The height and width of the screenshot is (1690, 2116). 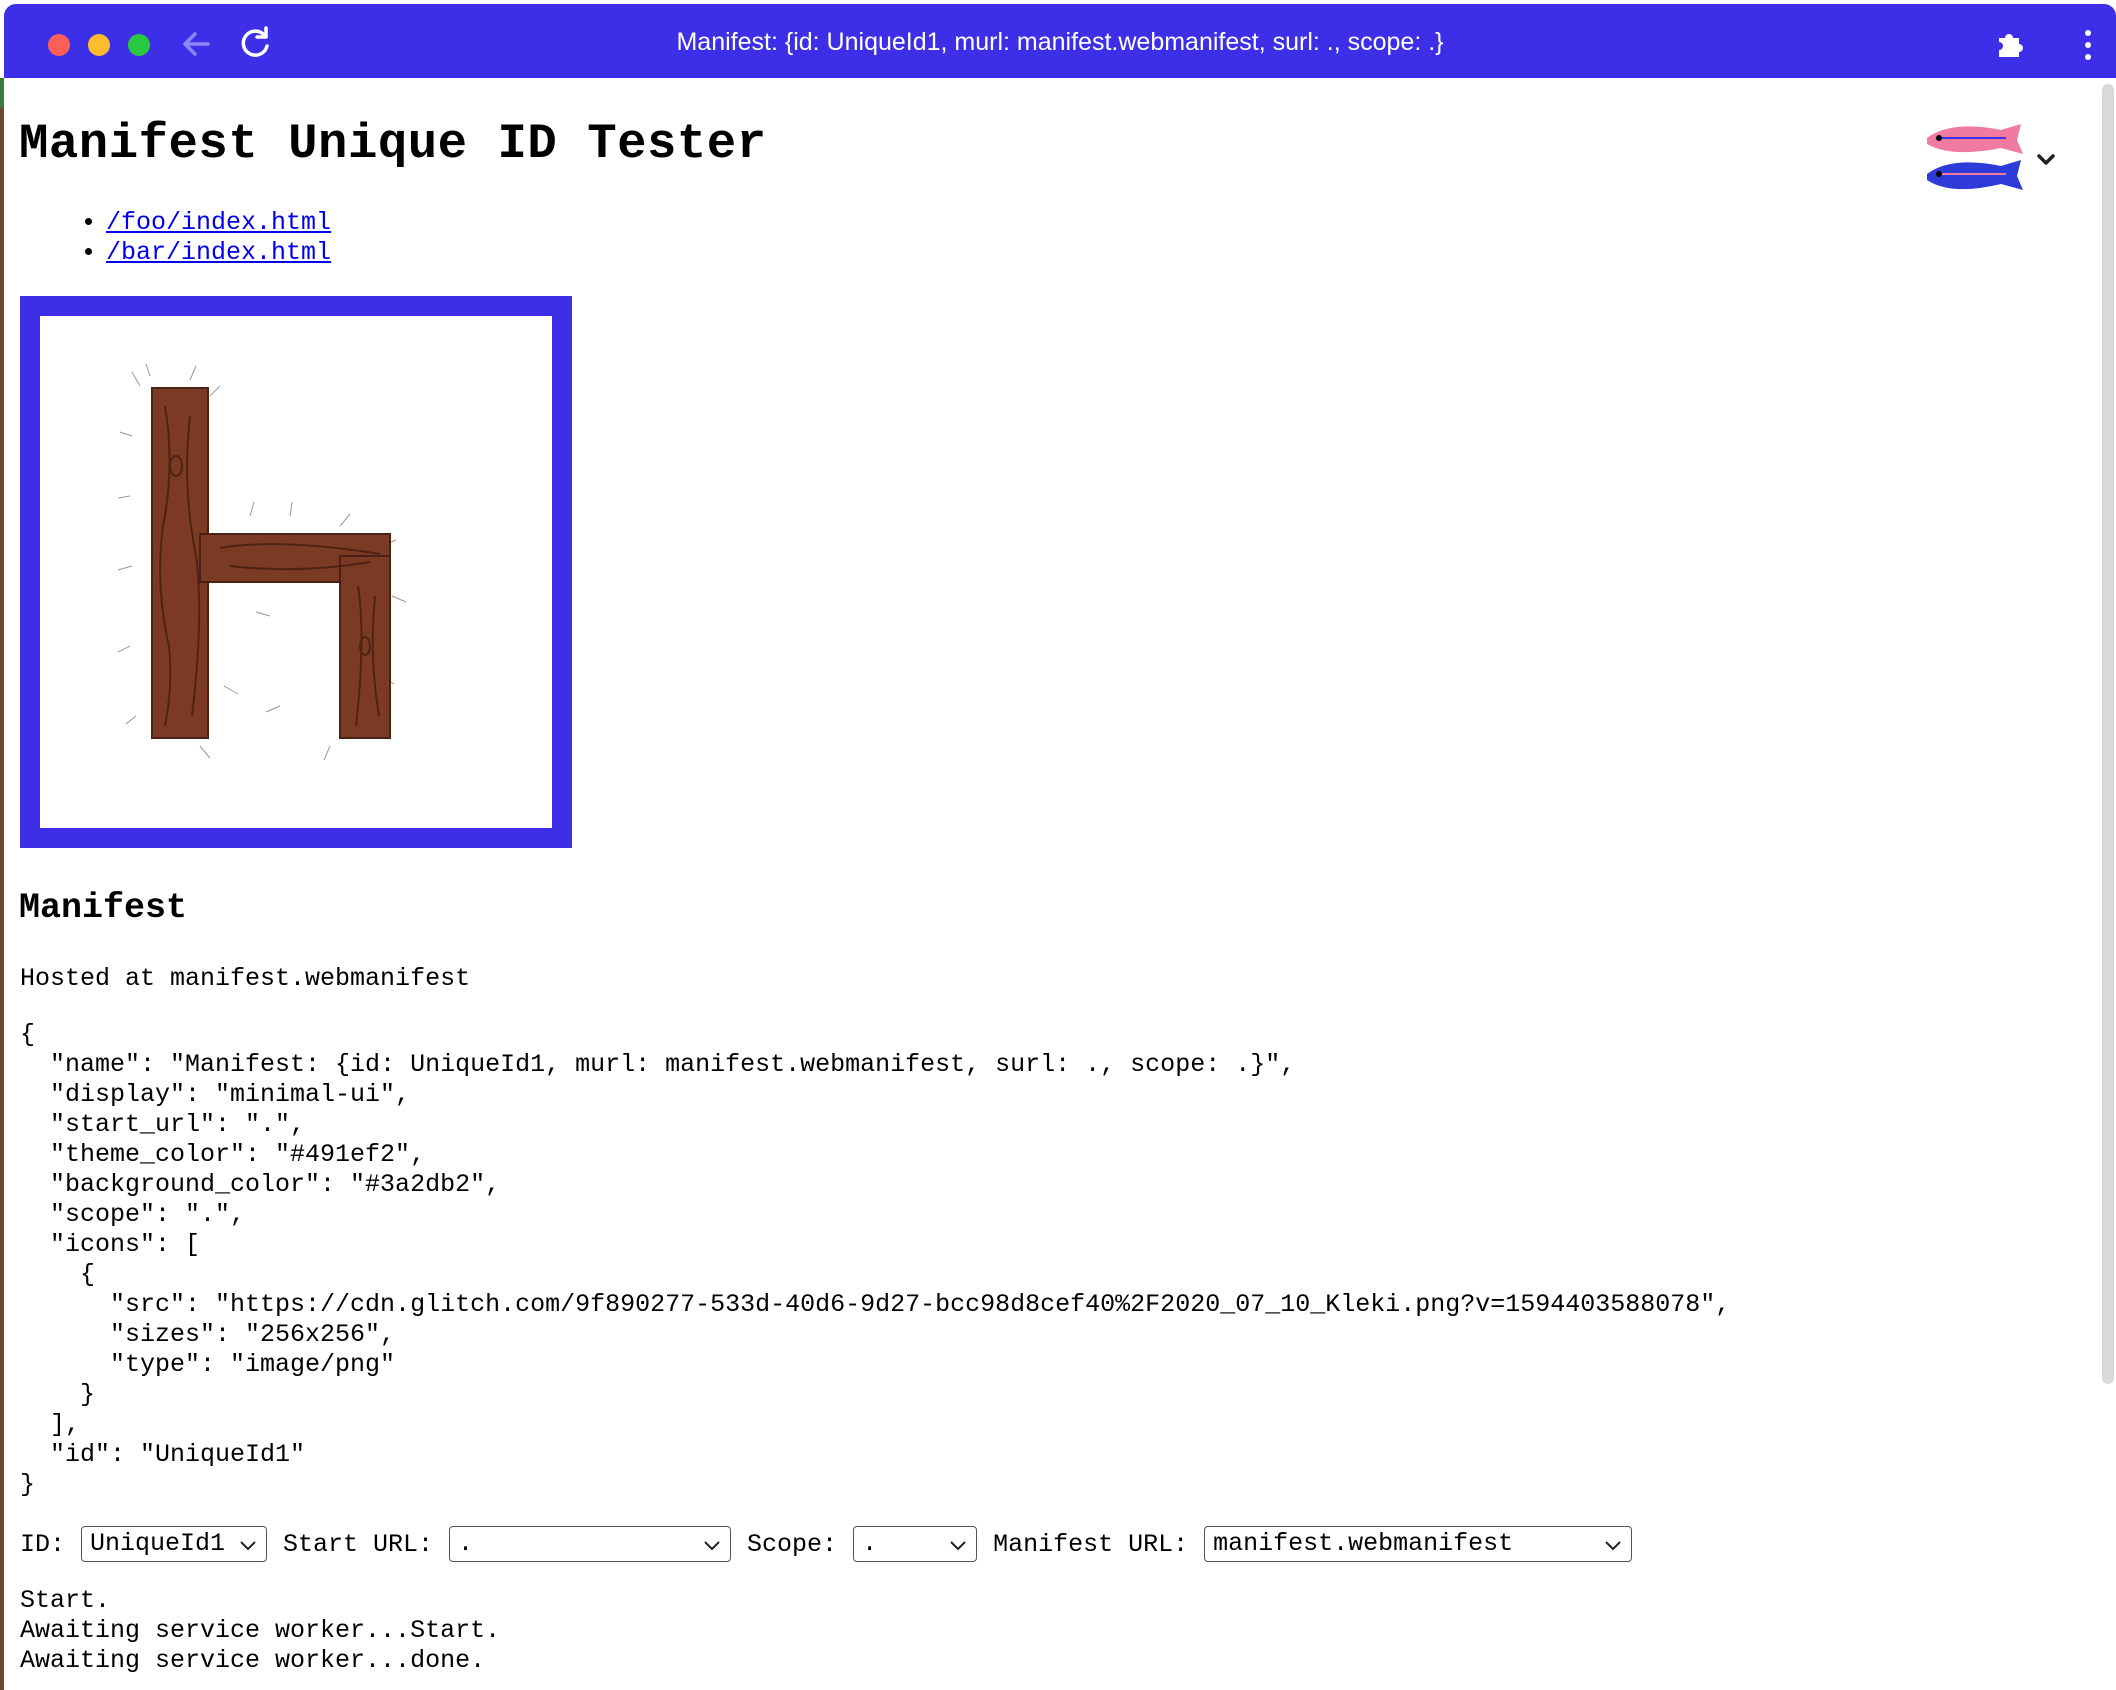 I want to click on log-line: Start., so click(x=65, y=1600).